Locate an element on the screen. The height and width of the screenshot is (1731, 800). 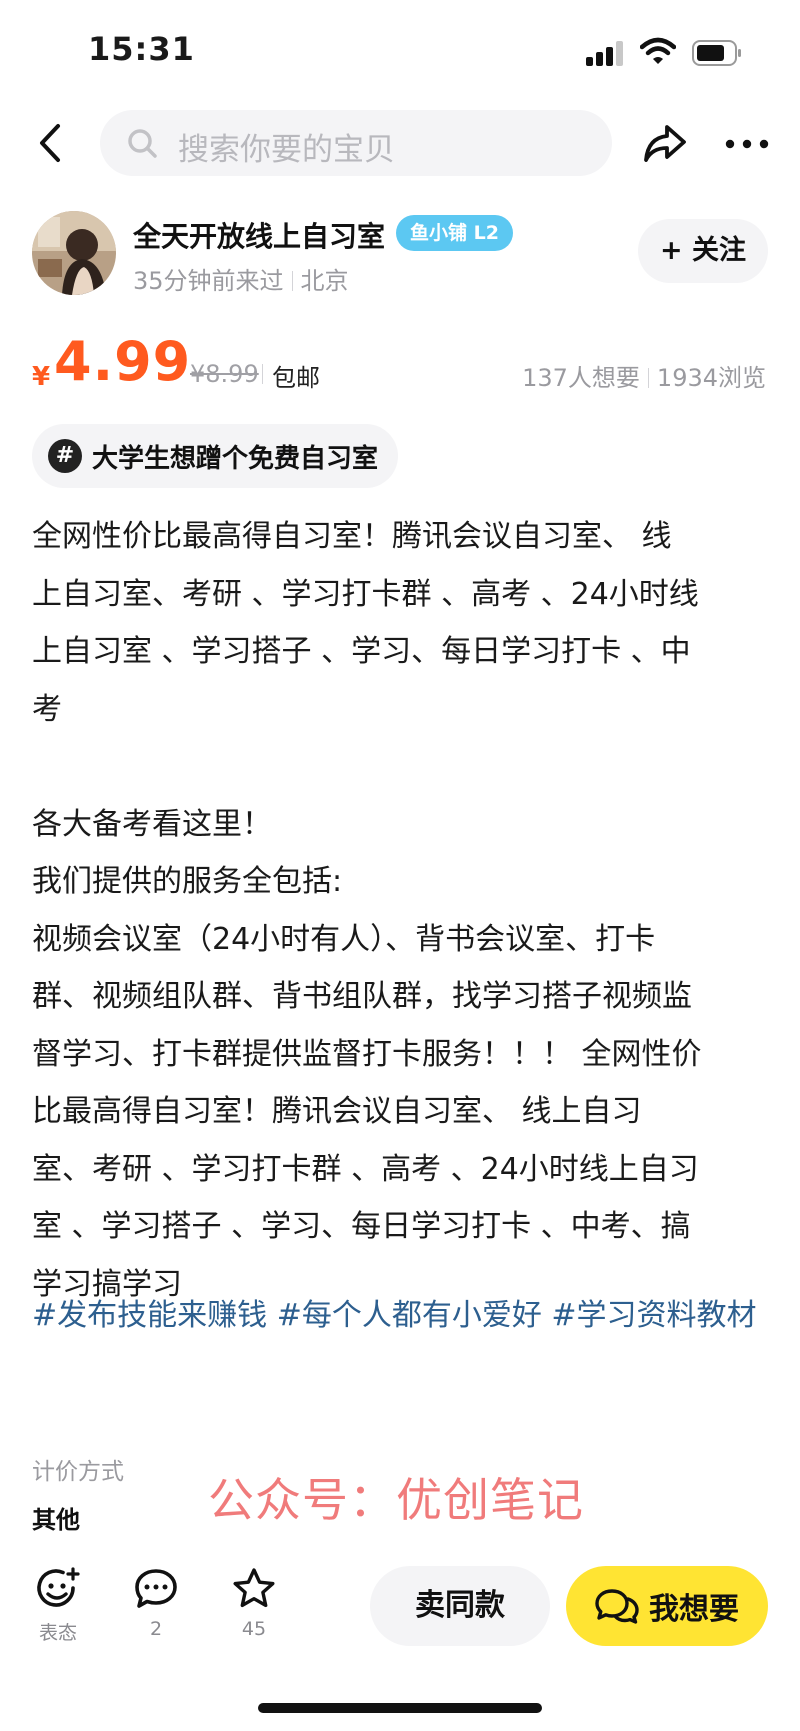
search-placeholder: 搜索你要的宝贝 is located at coordinates (286, 150).